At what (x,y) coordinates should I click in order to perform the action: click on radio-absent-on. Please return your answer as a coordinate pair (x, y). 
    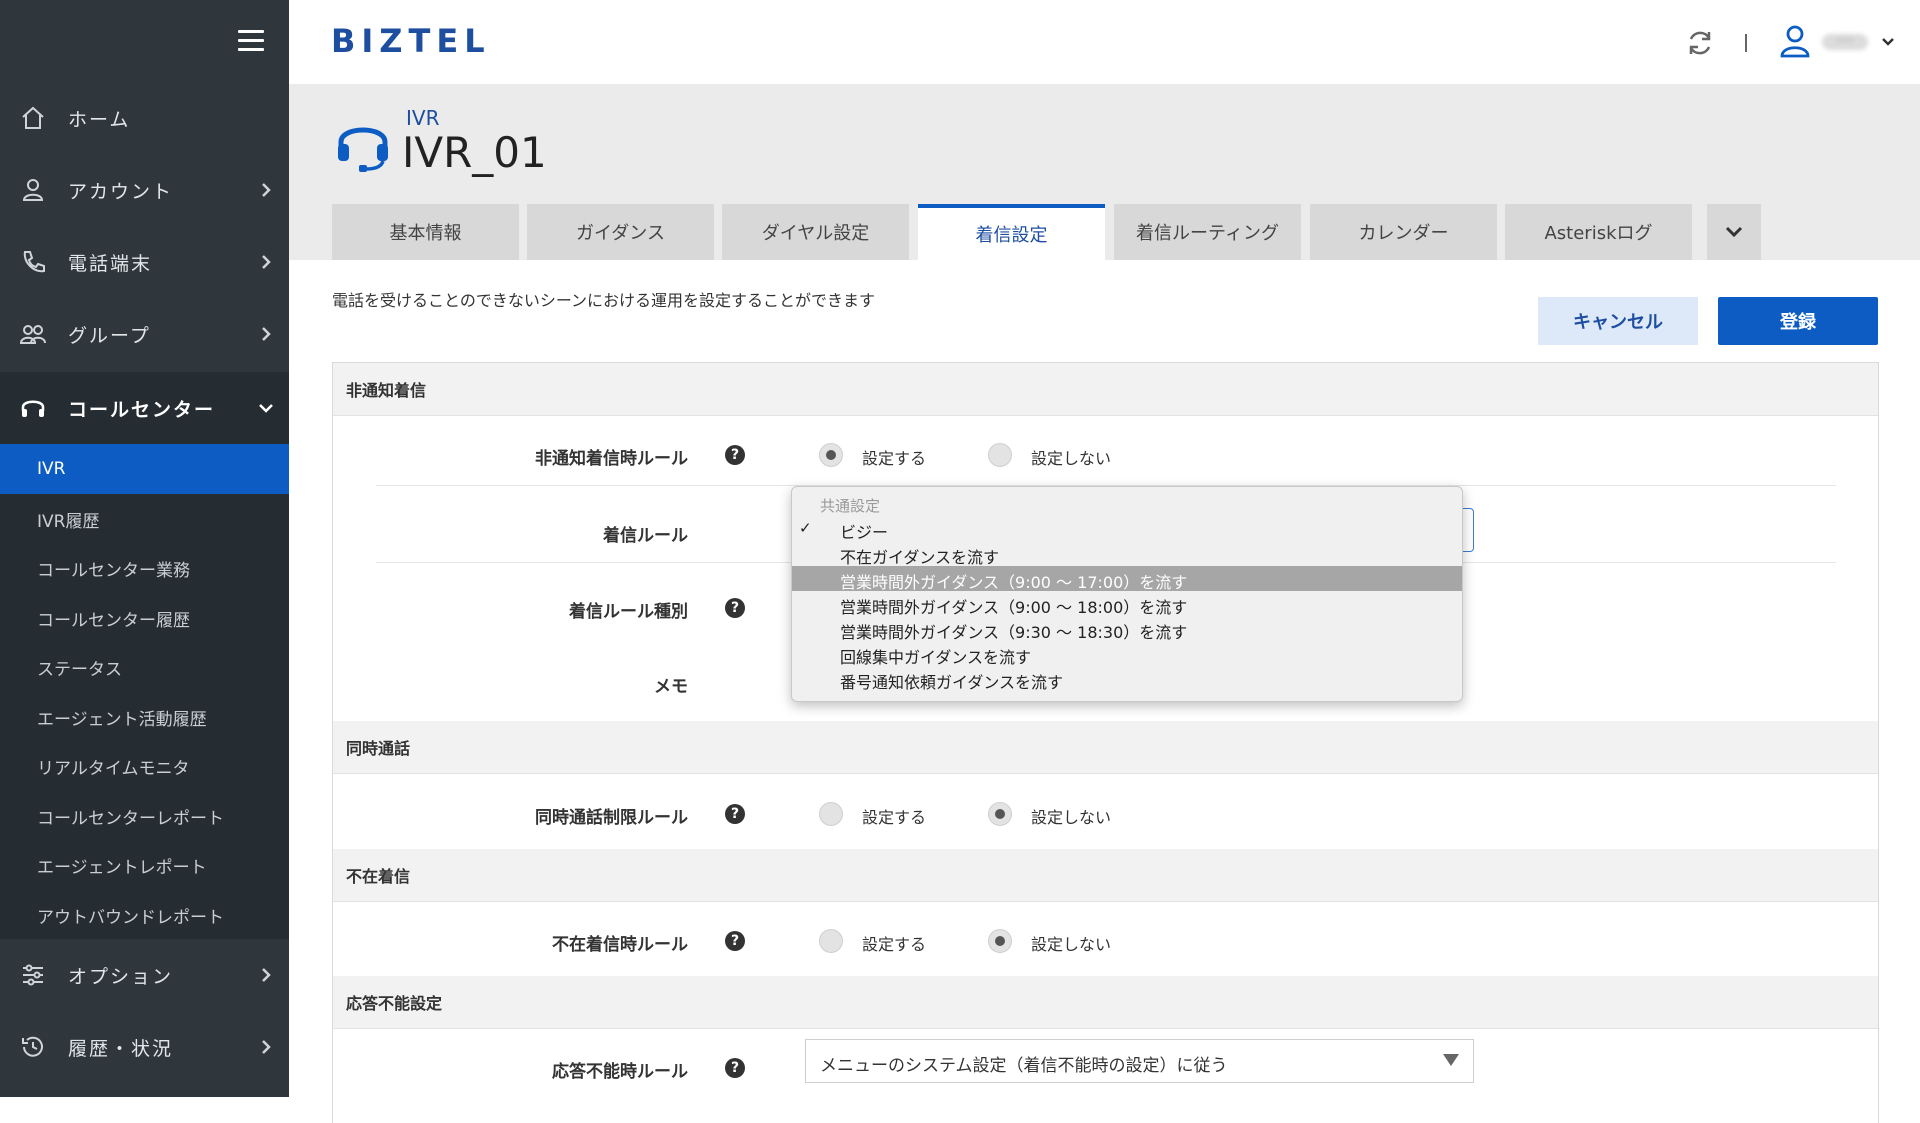
    Looking at the image, I should click on (831, 941).